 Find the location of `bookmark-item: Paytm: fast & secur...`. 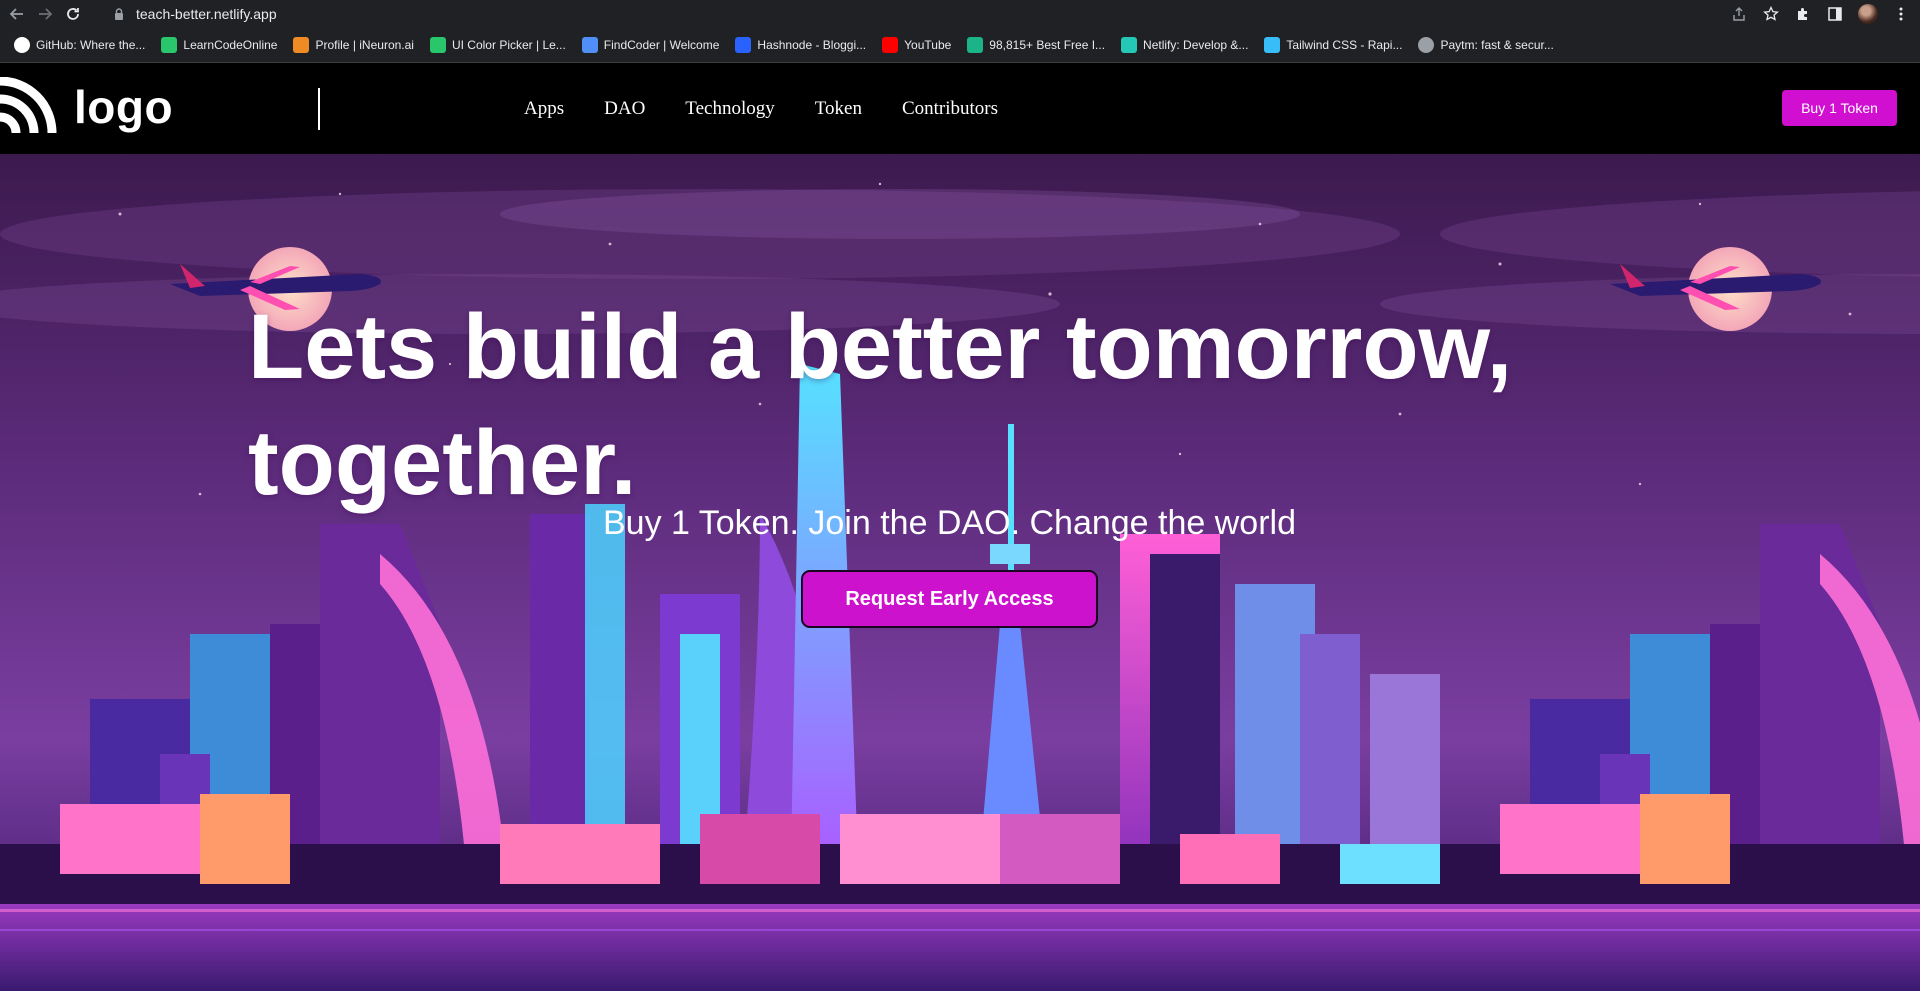

bookmark-item: Paytm: fast & secur... is located at coordinates (1488, 45).